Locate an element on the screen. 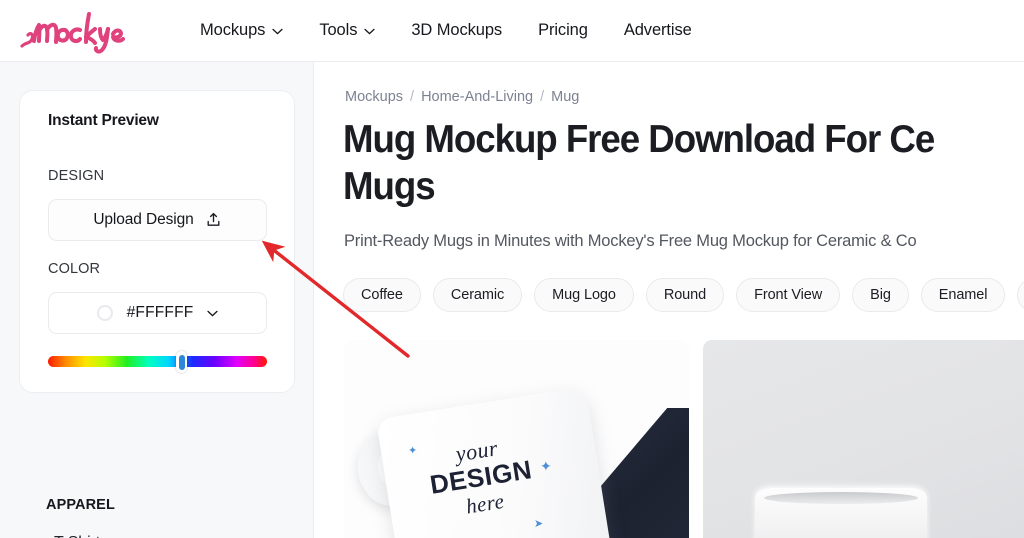 The width and height of the screenshot is (1024, 538). hue-gradient-track is located at coordinates (157, 361).